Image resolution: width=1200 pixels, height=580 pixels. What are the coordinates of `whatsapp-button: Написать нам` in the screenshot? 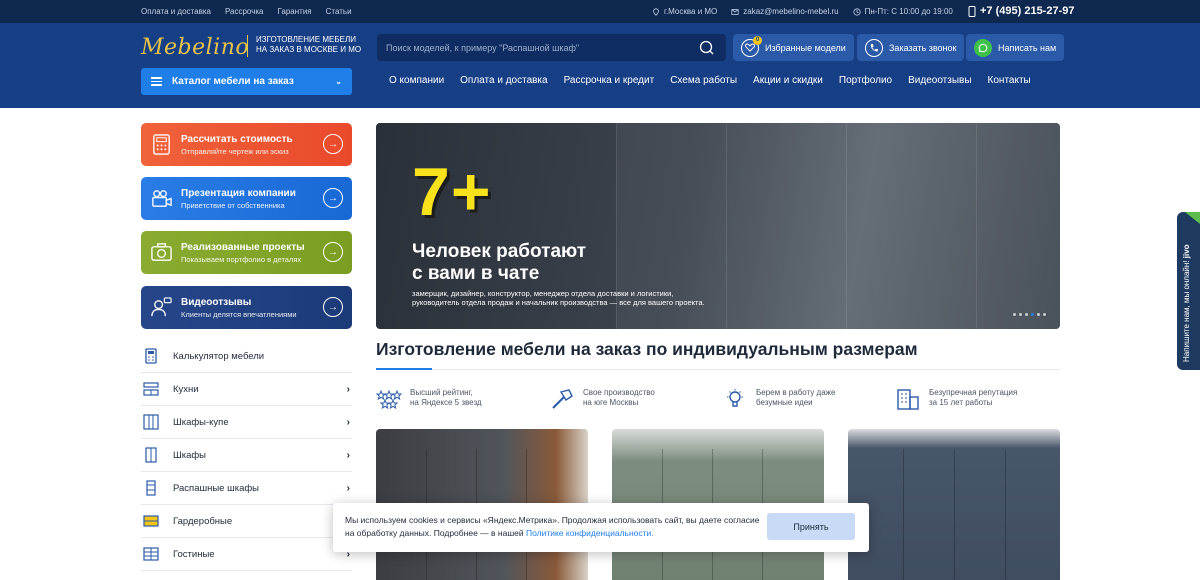 It's located at (1015, 47).